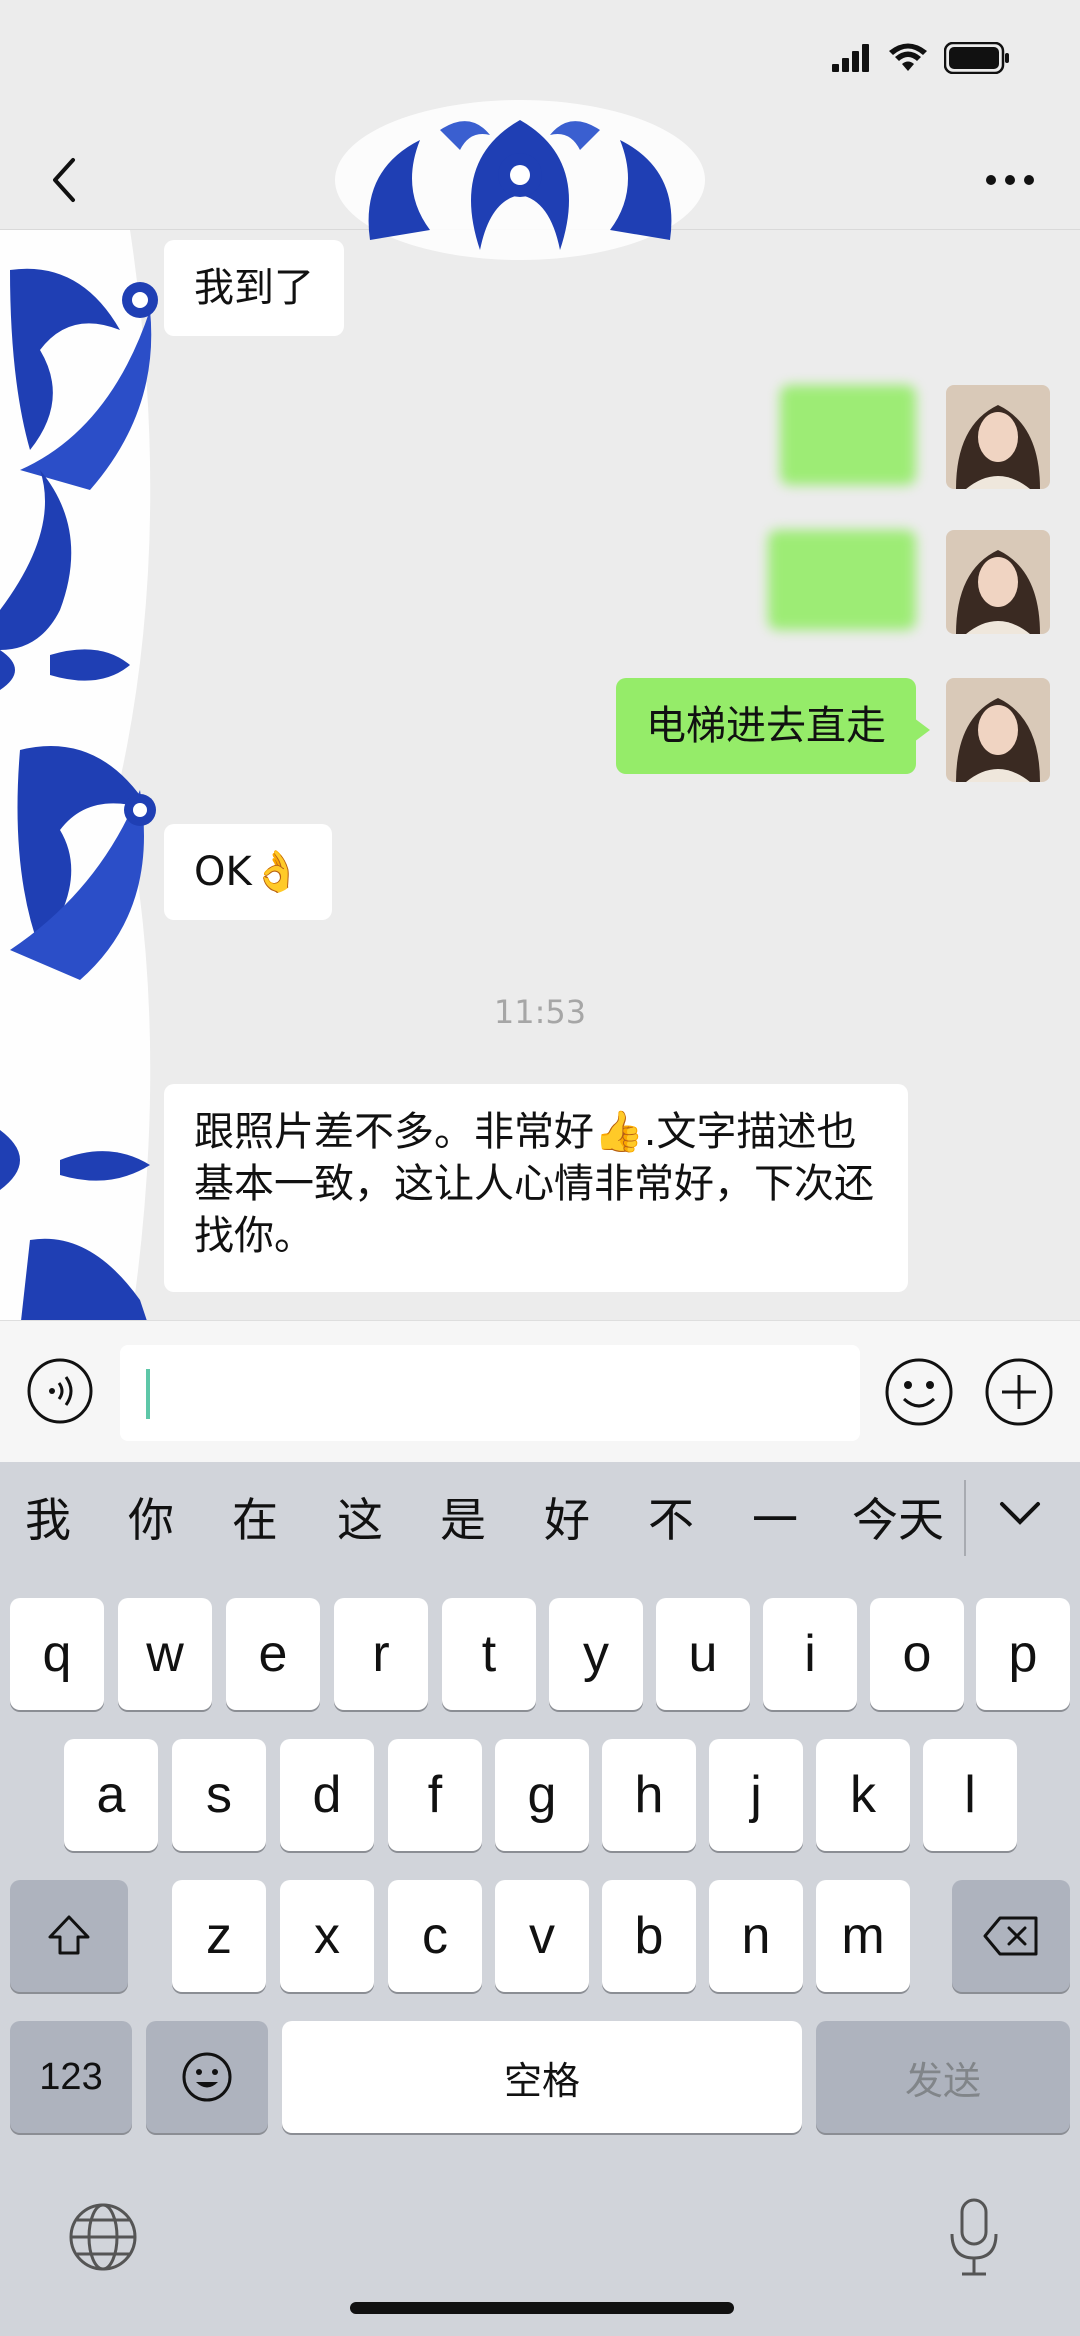 The height and width of the screenshot is (2336, 1080). I want to click on chevron-down-icon, so click(1020, 1513).